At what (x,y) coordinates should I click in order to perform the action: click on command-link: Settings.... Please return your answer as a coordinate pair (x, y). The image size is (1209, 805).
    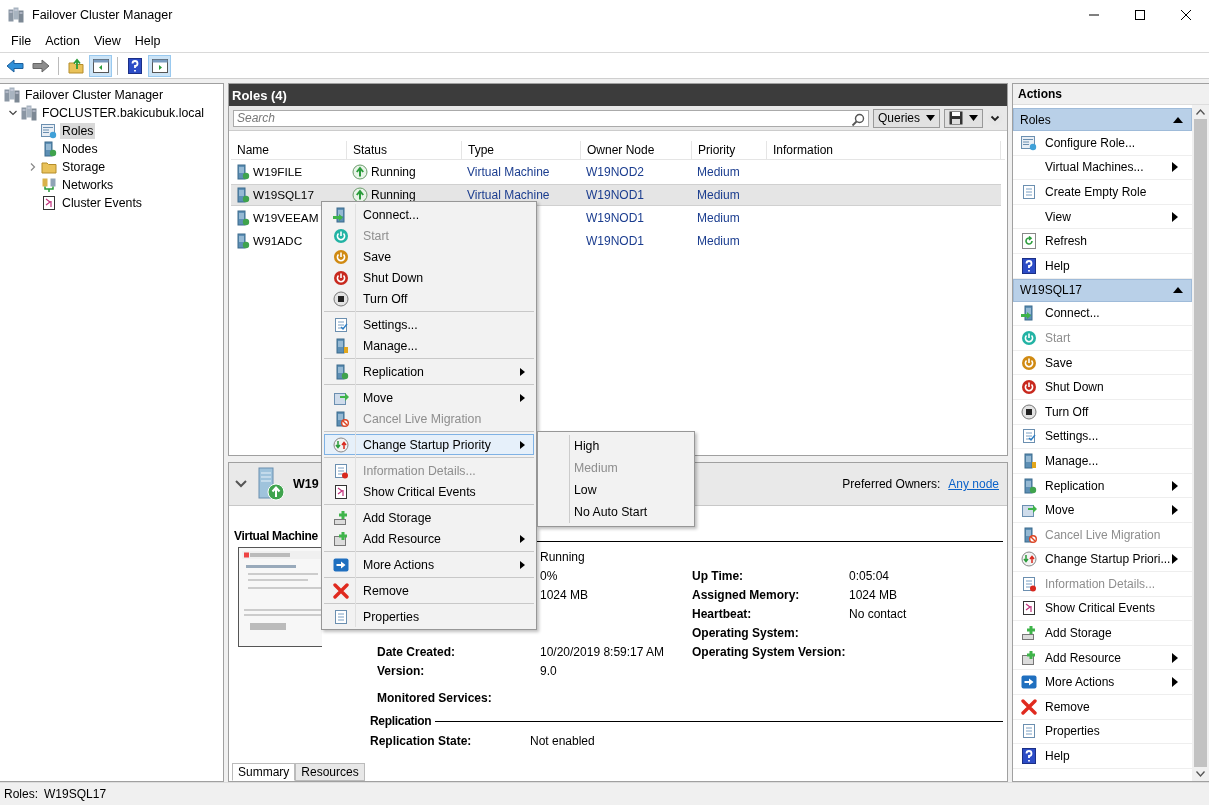
    Looking at the image, I should click on (1102, 437).